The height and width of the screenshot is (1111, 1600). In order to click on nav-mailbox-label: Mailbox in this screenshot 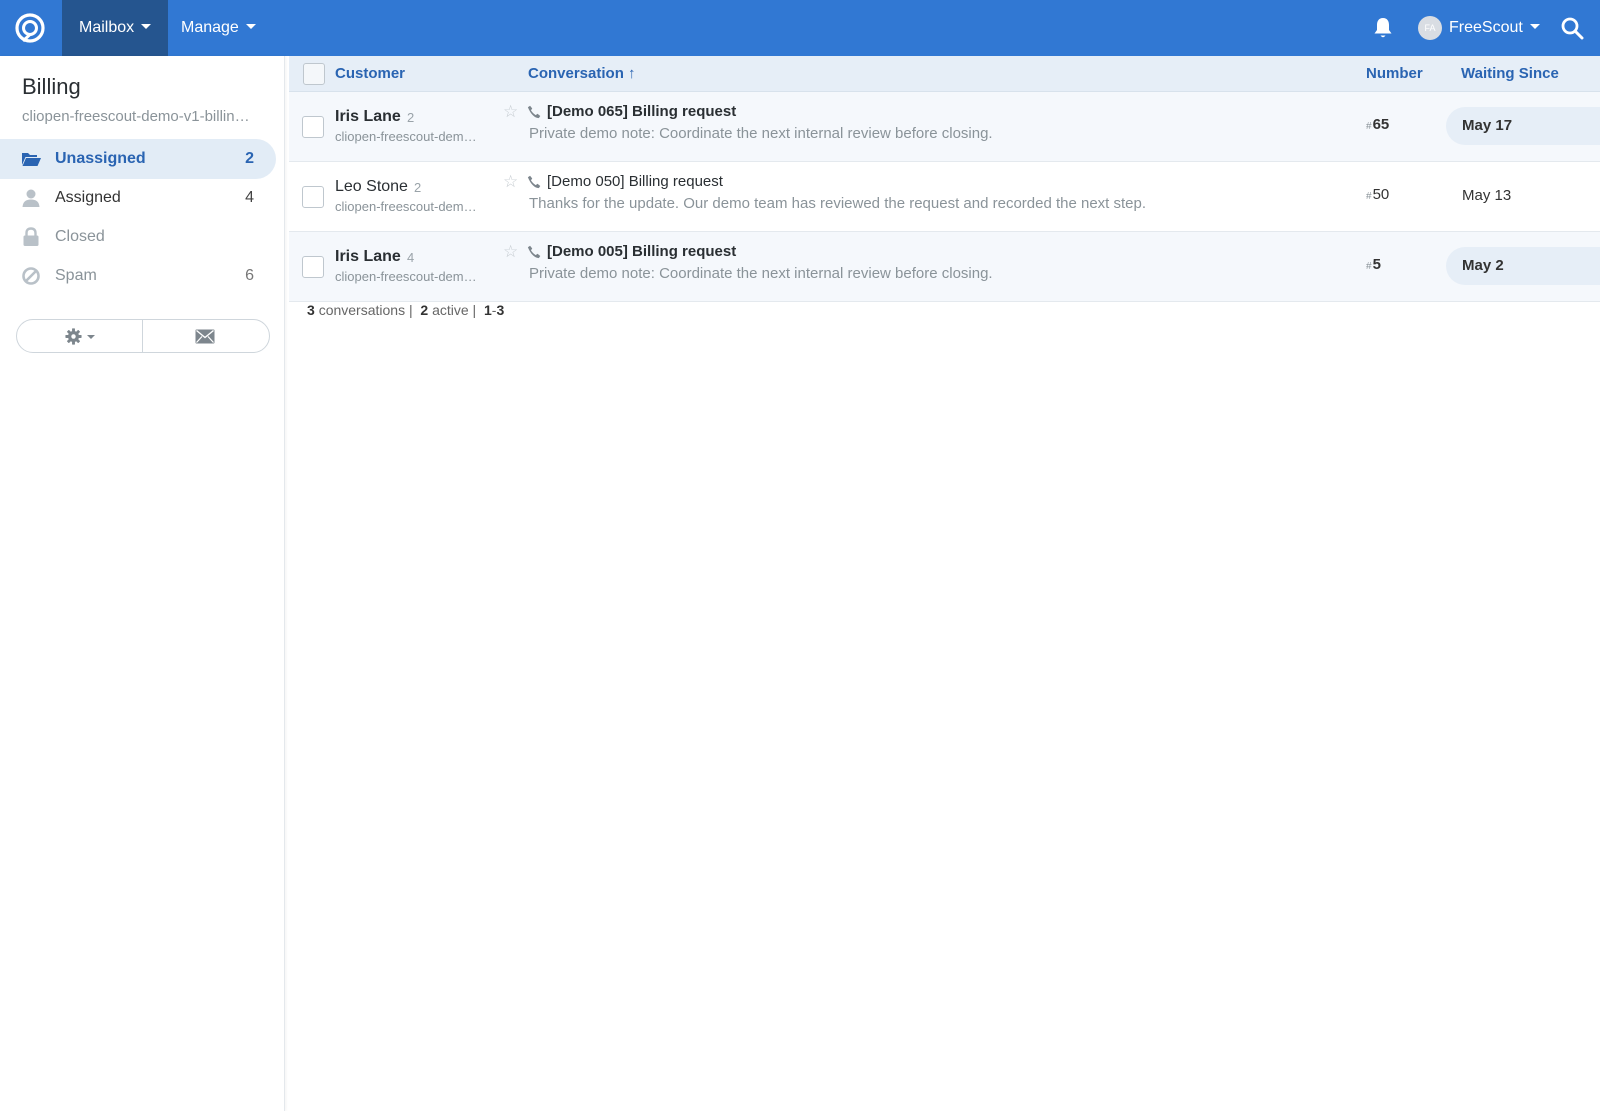, I will do `click(107, 27)`.